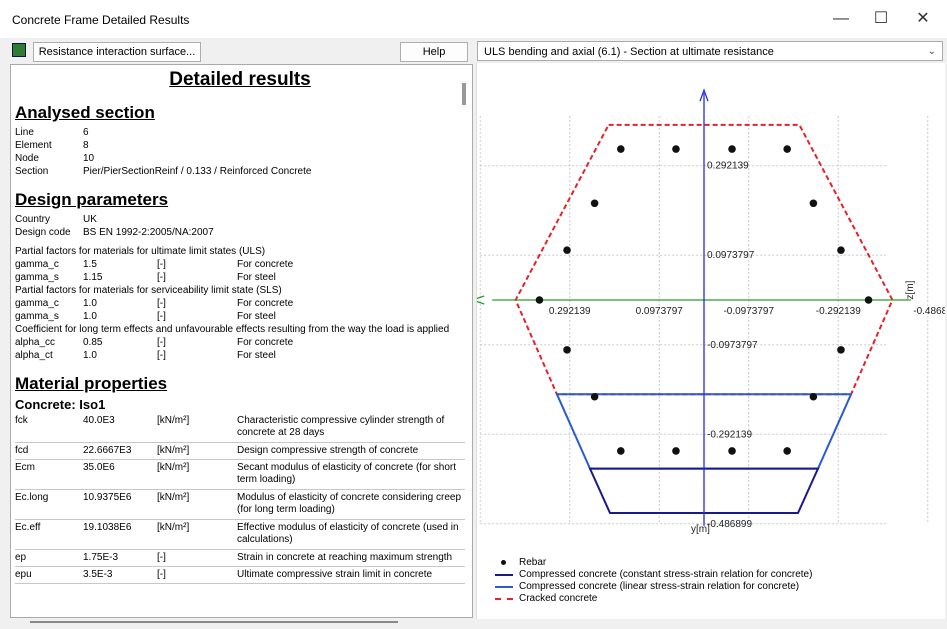 The height and width of the screenshot is (629, 947). I want to click on material-symbol: fck, so click(21, 420).